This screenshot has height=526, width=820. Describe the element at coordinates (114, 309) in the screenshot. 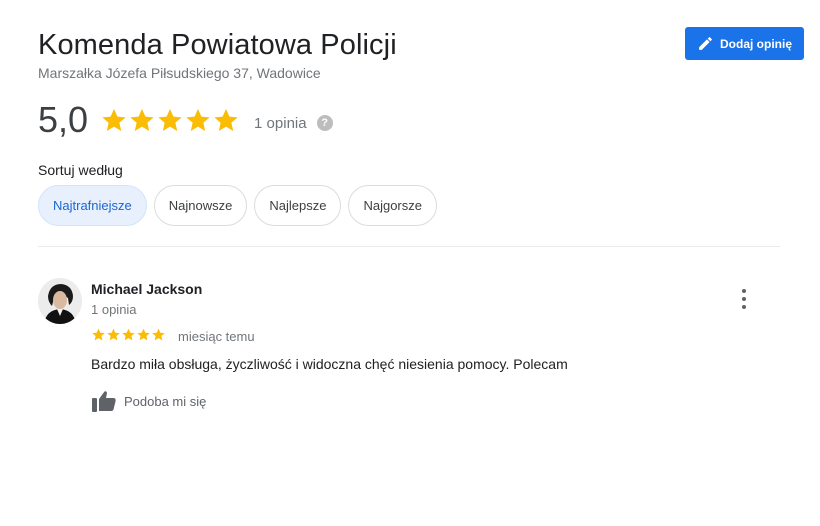

I see `reviewer-review-count: 1 opinia` at that location.